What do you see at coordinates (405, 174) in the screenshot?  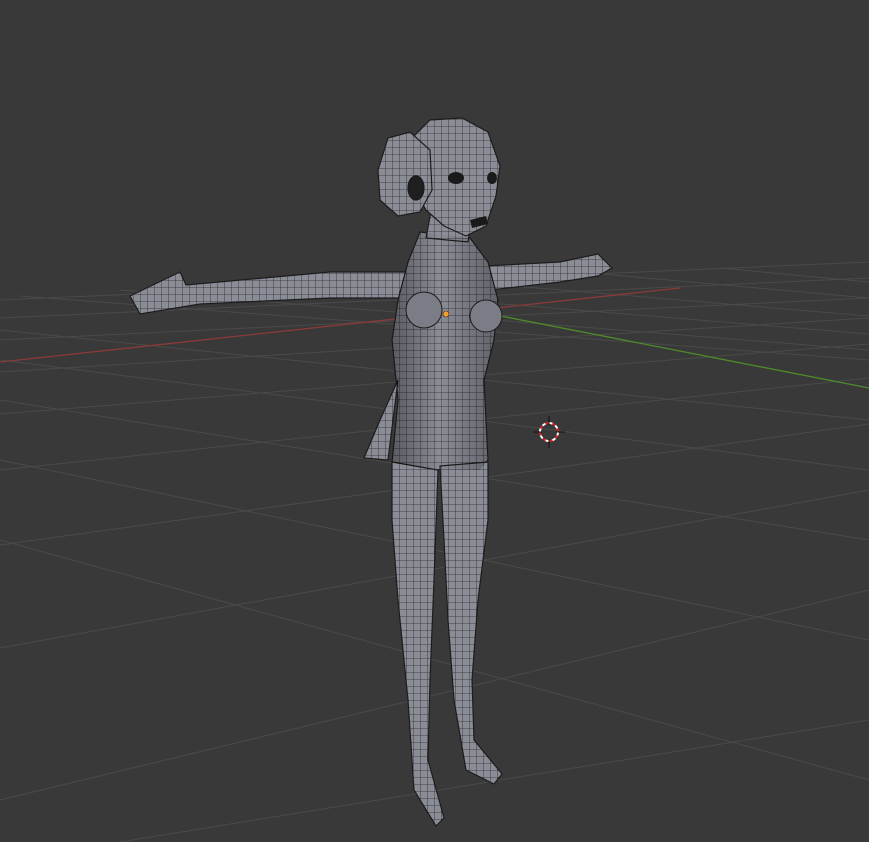 I see `ear-mesh` at bounding box center [405, 174].